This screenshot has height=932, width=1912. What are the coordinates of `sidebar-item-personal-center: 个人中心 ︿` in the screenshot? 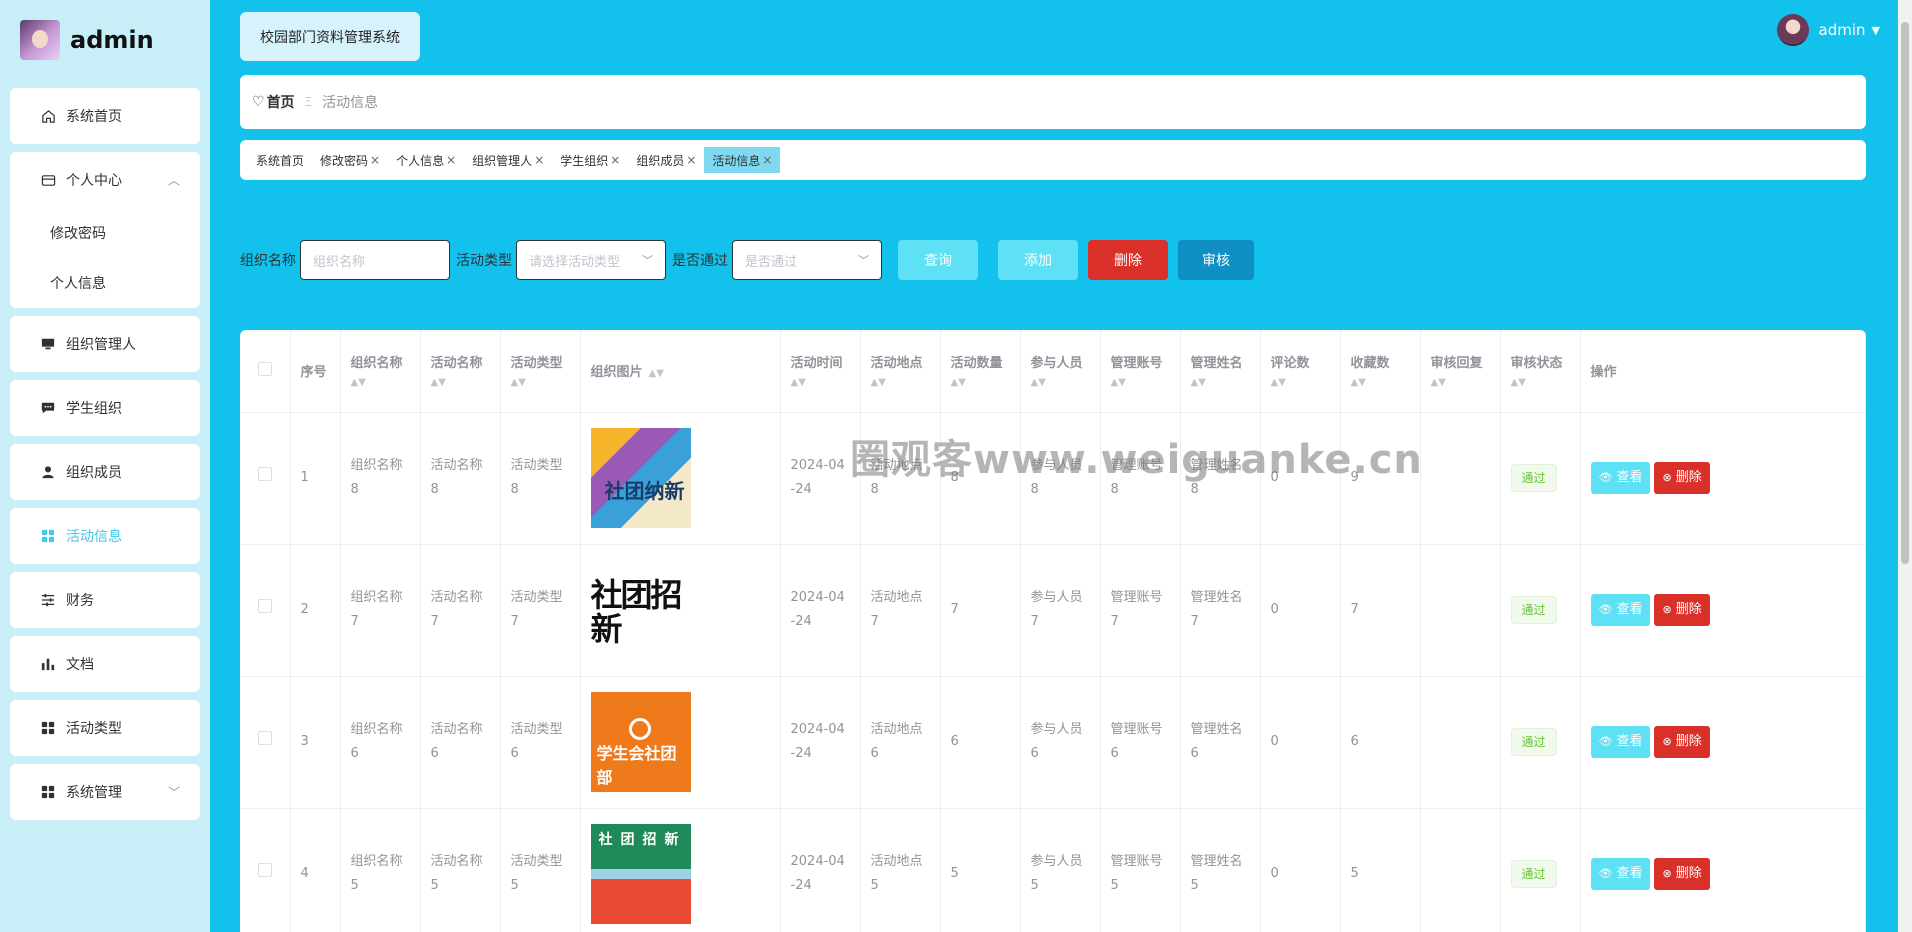 It's located at (105, 180).